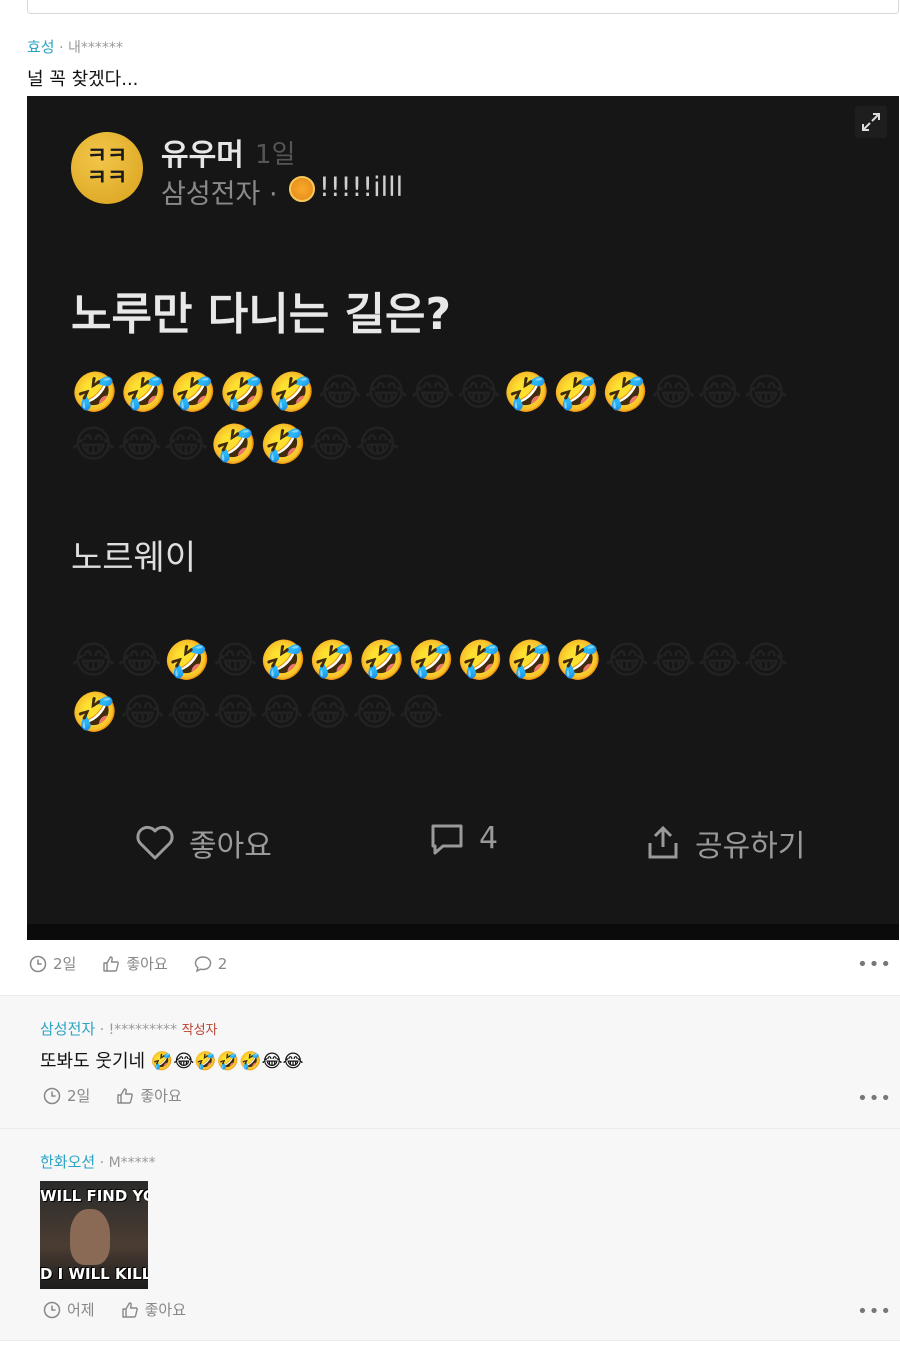 Image resolution: width=900 pixels, height=1349 pixels. Describe the element at coordinates (143, 1030) in the screenshot. I see `user-id: !*********` at that location.